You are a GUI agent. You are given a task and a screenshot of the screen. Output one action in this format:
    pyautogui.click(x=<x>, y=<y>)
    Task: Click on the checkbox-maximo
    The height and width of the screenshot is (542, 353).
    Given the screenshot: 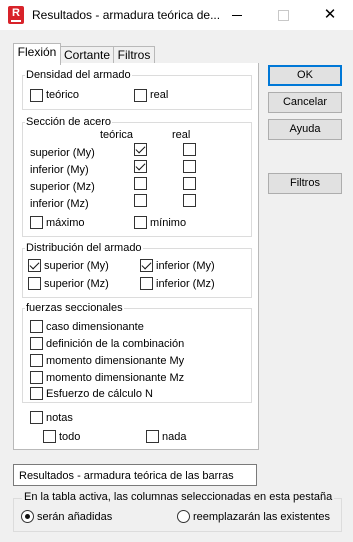 What is the action you would take?
    pyautogui.click(x=36, y=222)
    